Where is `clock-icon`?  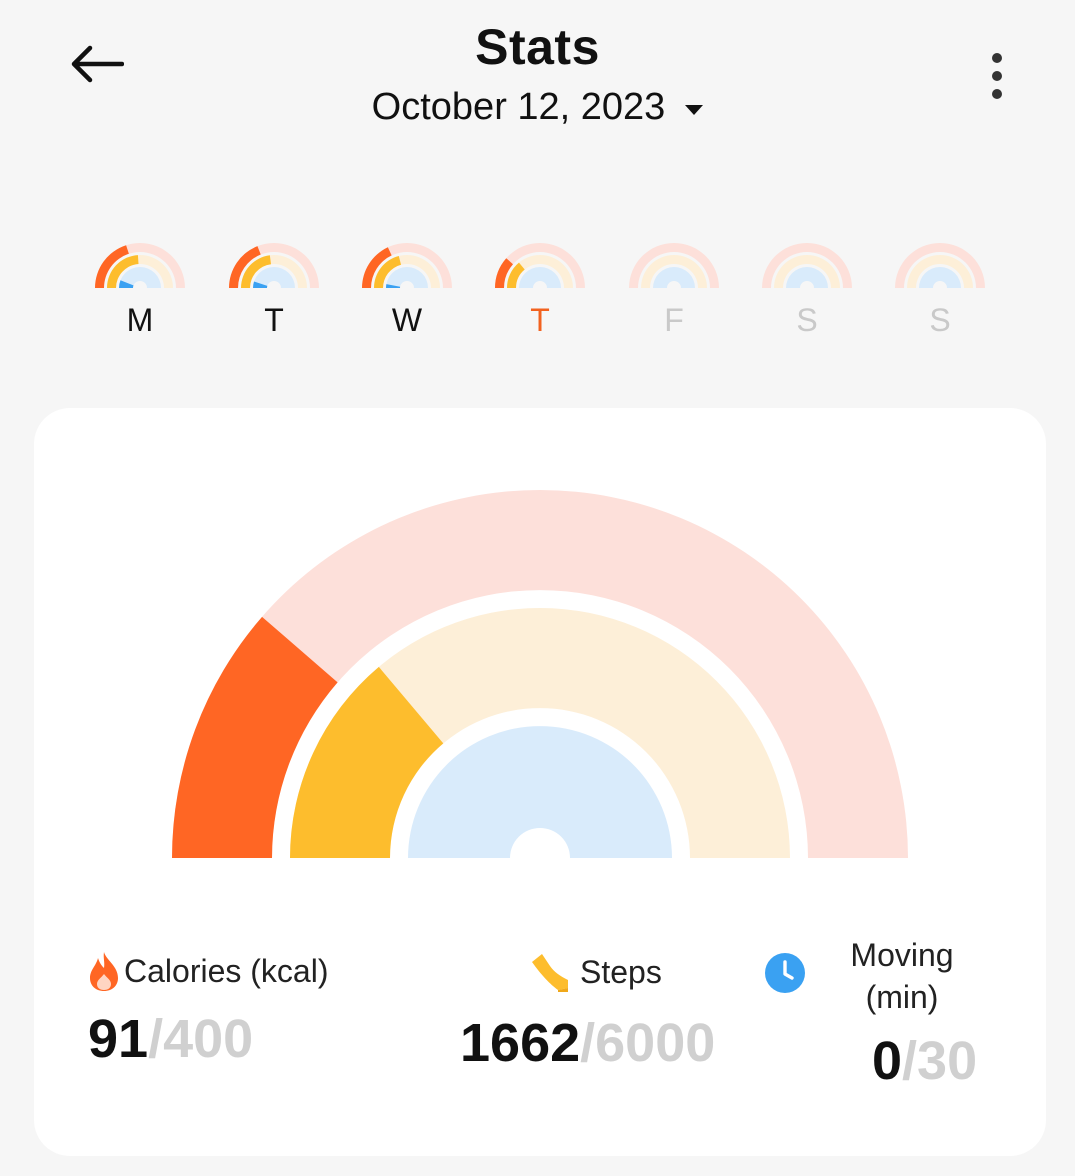 clock-icon is located at coordinates (785, 973).